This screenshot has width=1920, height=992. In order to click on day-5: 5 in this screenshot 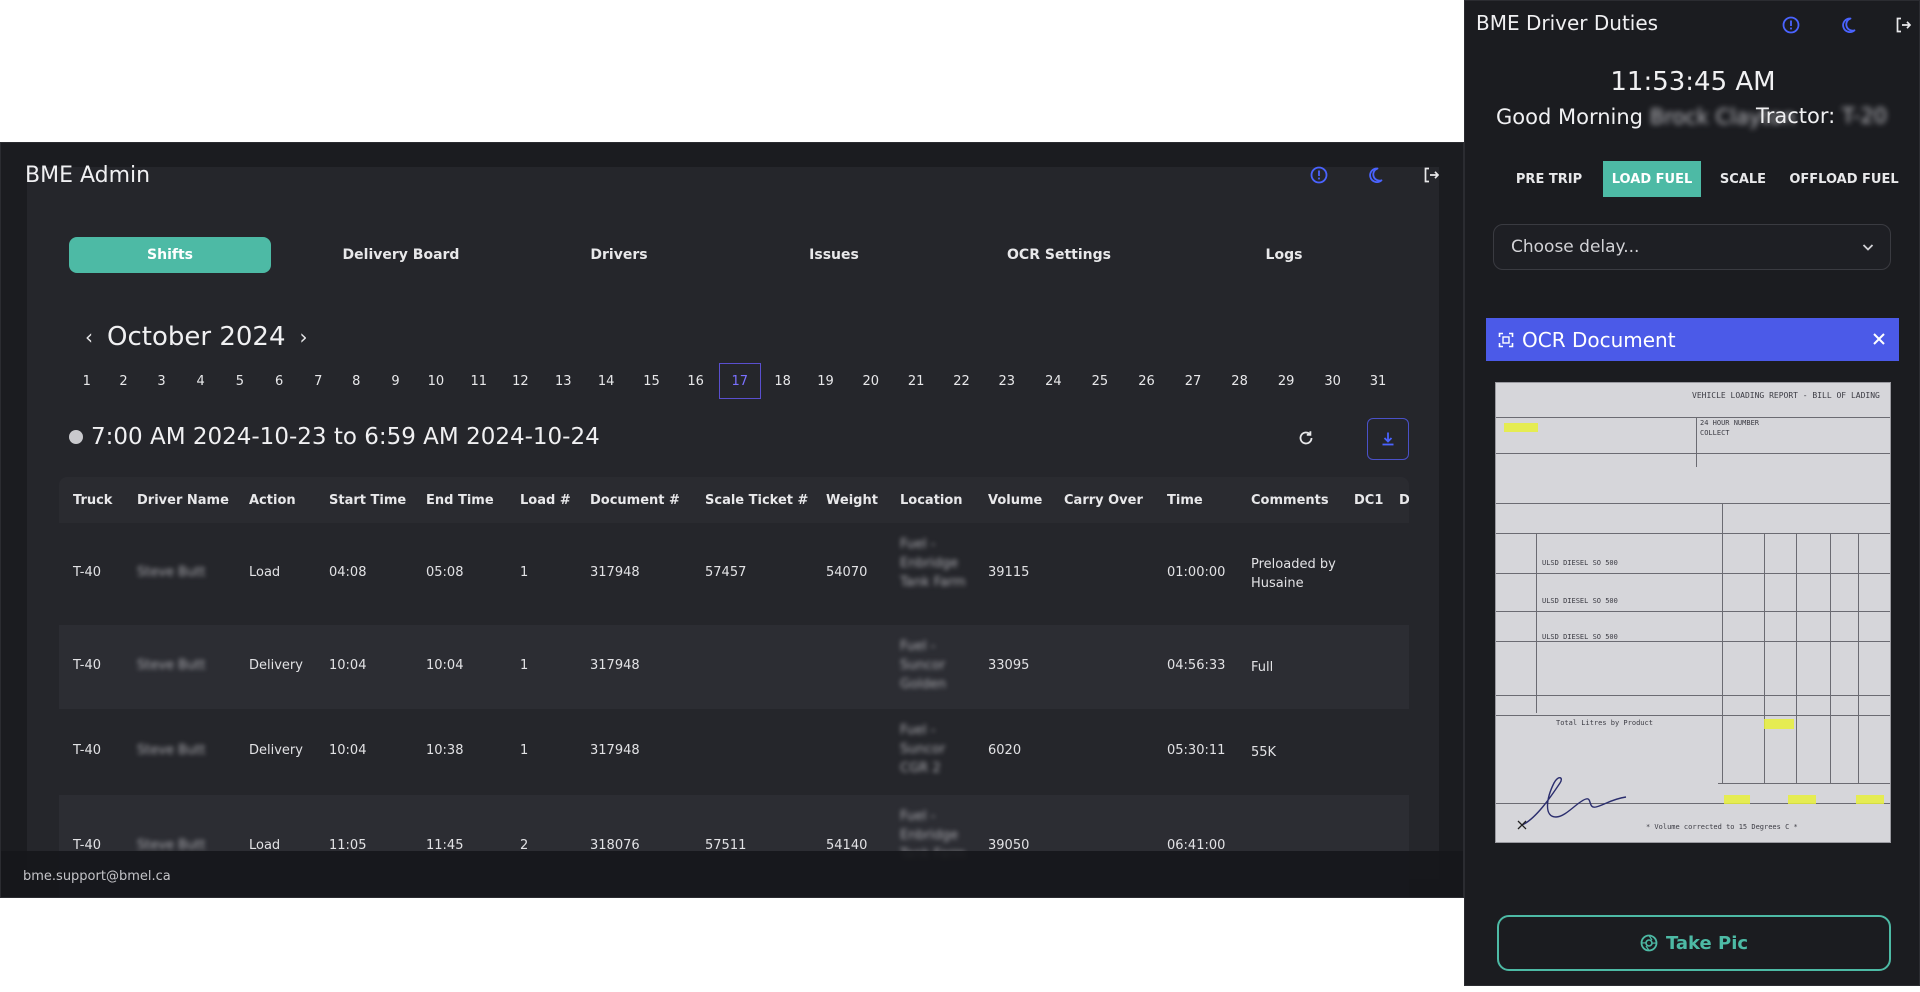, I will do `click(240, 381)`.